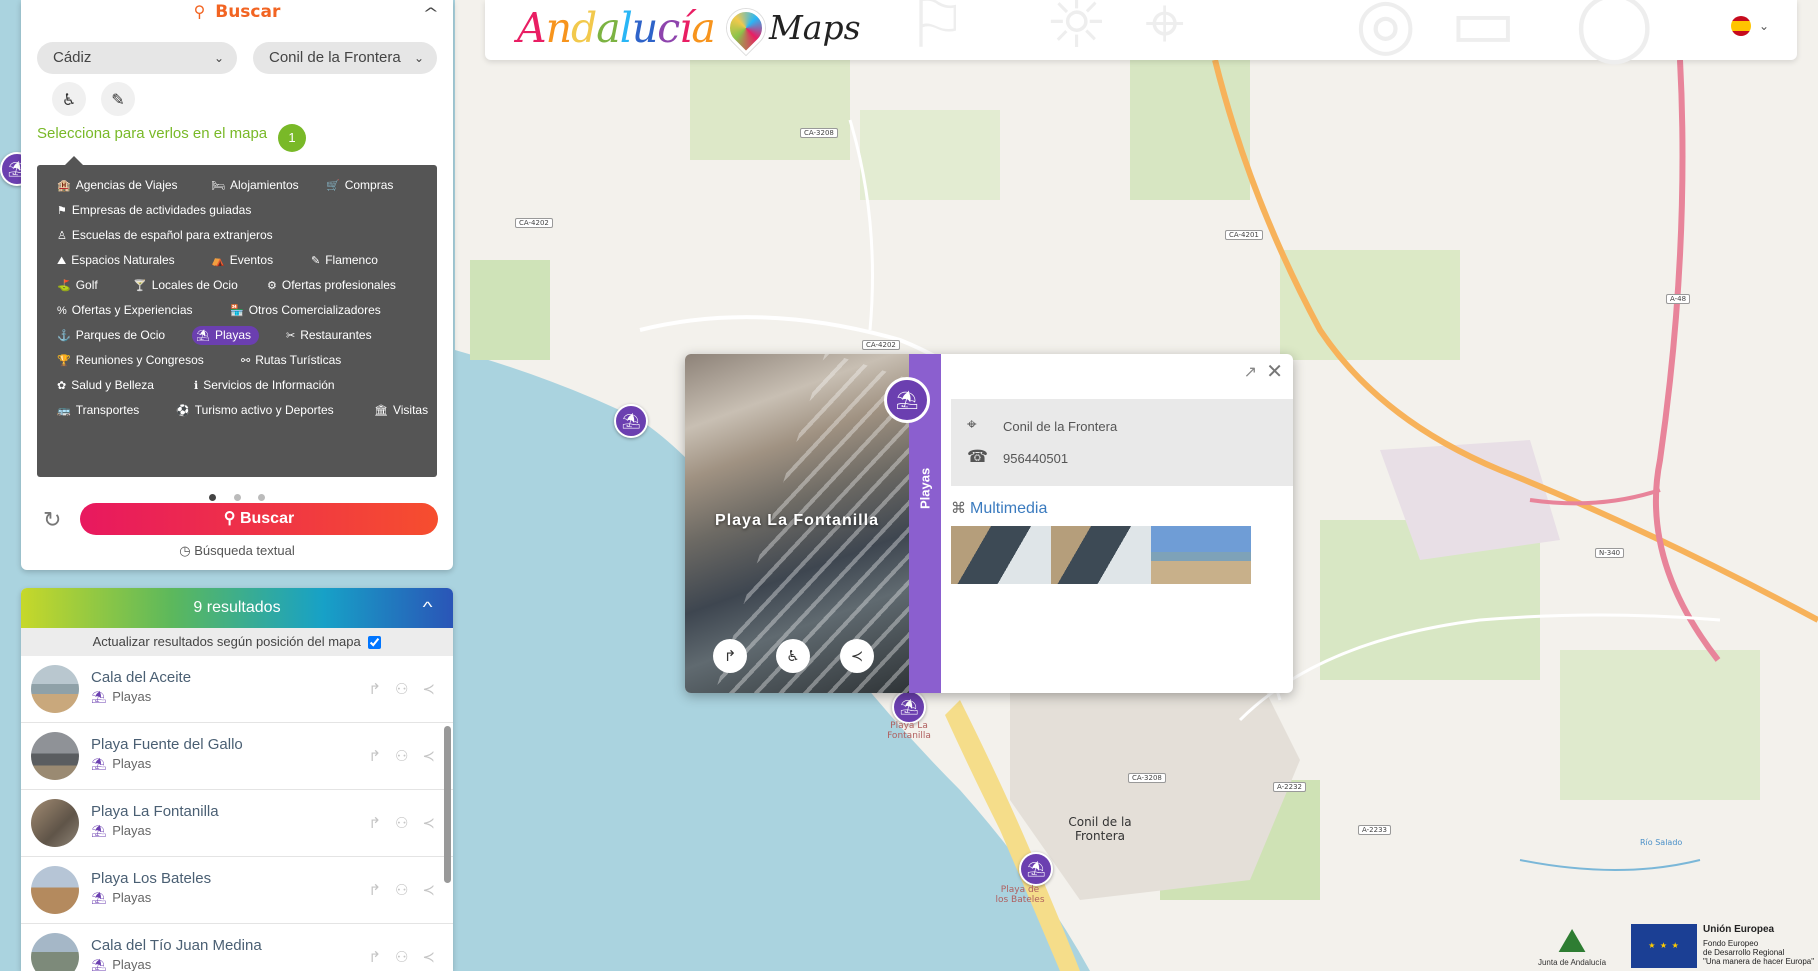  I want to click on junta-logo: ⛰ Junta de Andalucía, so click(1572, 945).